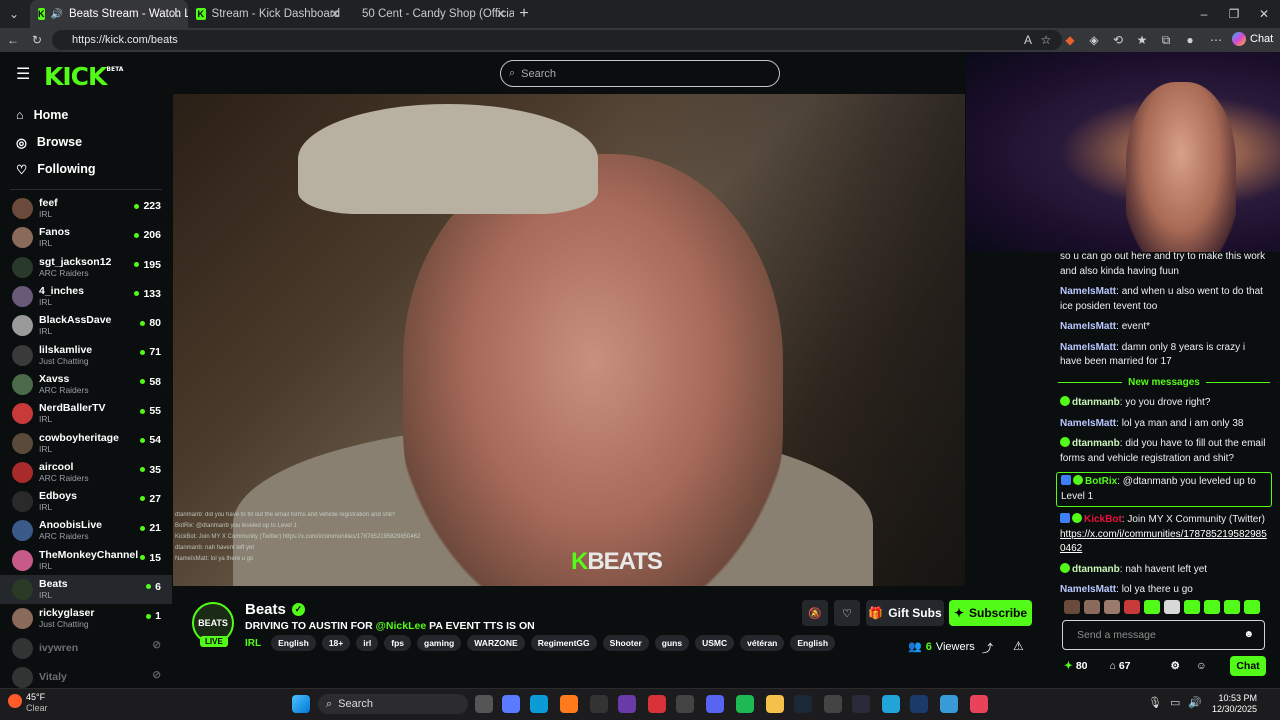 The width and height of the screenshot is (1280, 720). Describe the element at coordinates (672, 643) in the screenshot. I see `stream-tag: guns` at that location.